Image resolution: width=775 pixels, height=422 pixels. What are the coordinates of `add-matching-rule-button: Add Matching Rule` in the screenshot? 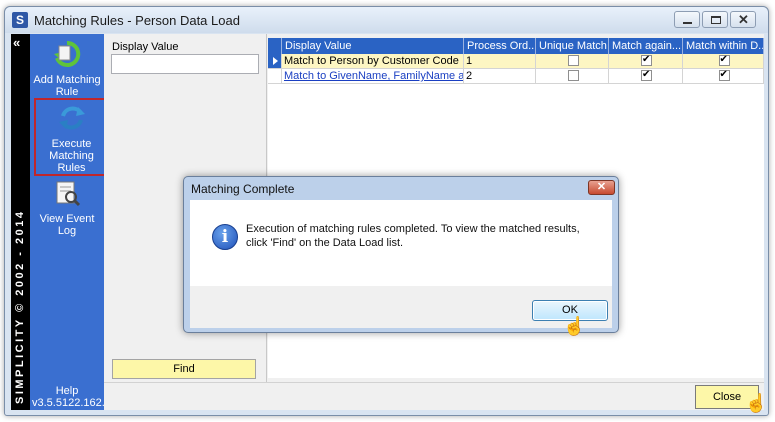 It's located at (67, 69).